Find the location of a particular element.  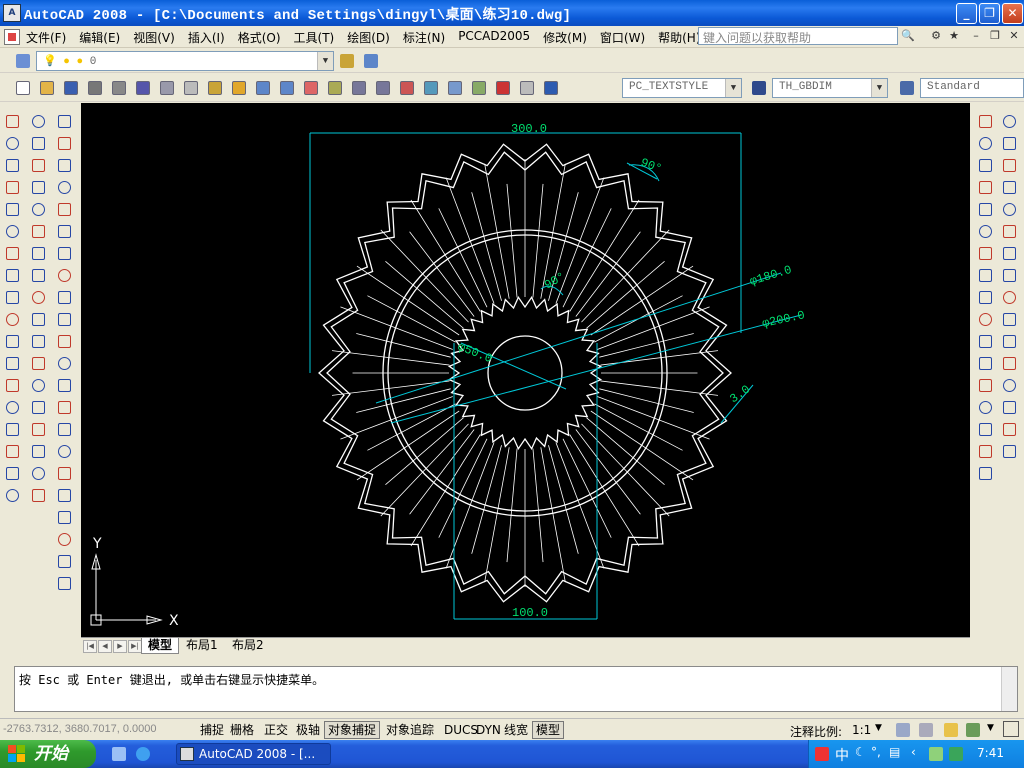

right-tool-0-9-icon is located at coordinates (985, 319).